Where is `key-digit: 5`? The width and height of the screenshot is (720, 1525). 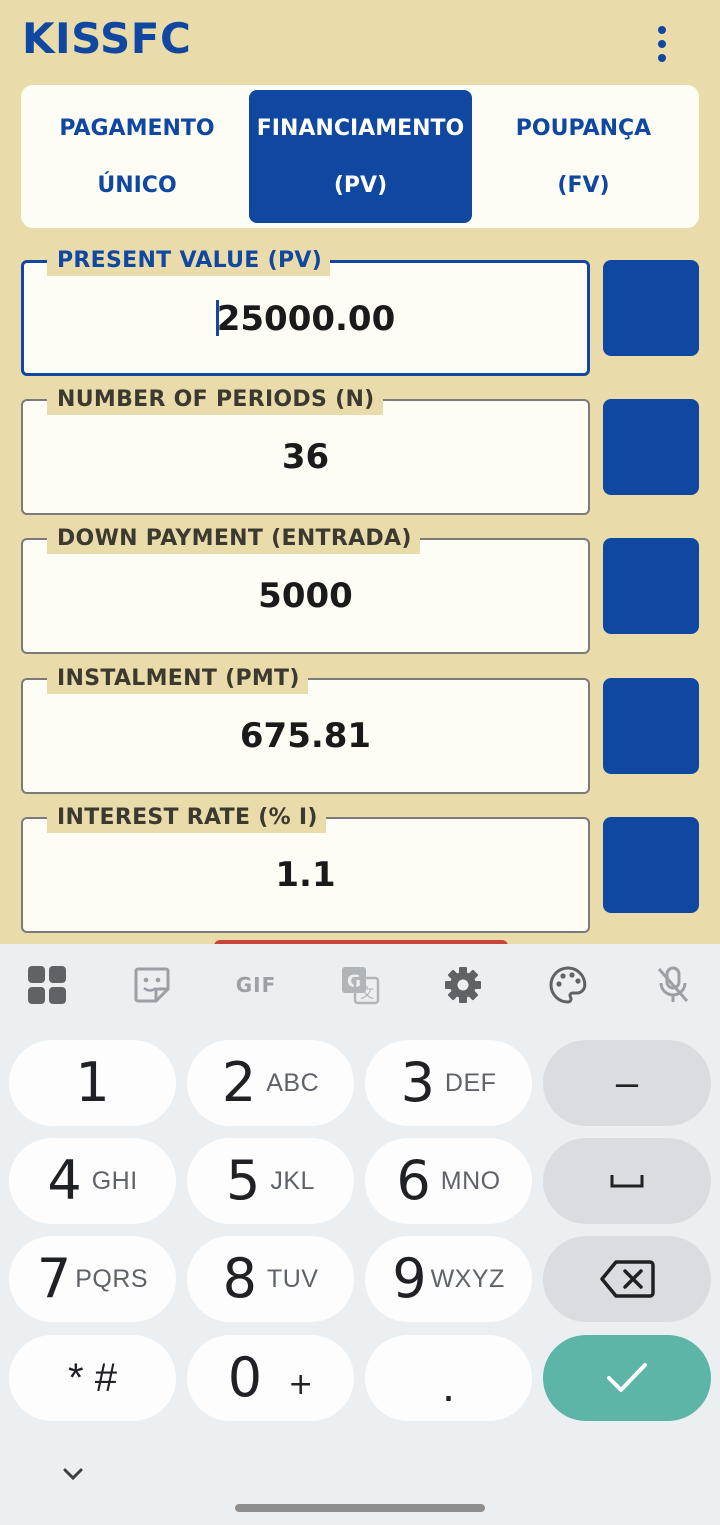 key-digit: 5 is located at coordinates (243, 1180).